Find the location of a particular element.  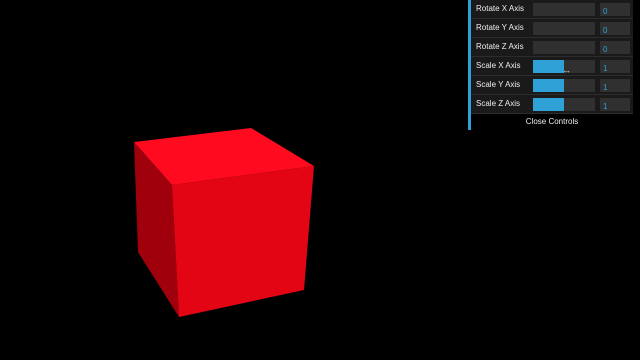

control-scale-z: Scale Z Axis is located at coordinates (552, 104).